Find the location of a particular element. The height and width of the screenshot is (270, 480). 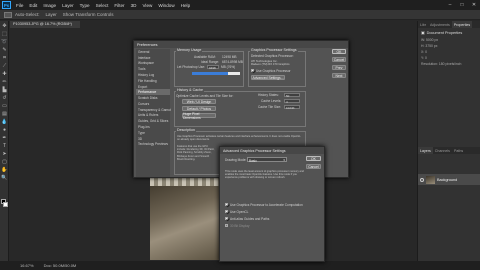

menu-select: Select is located at coordinates (102, 5).